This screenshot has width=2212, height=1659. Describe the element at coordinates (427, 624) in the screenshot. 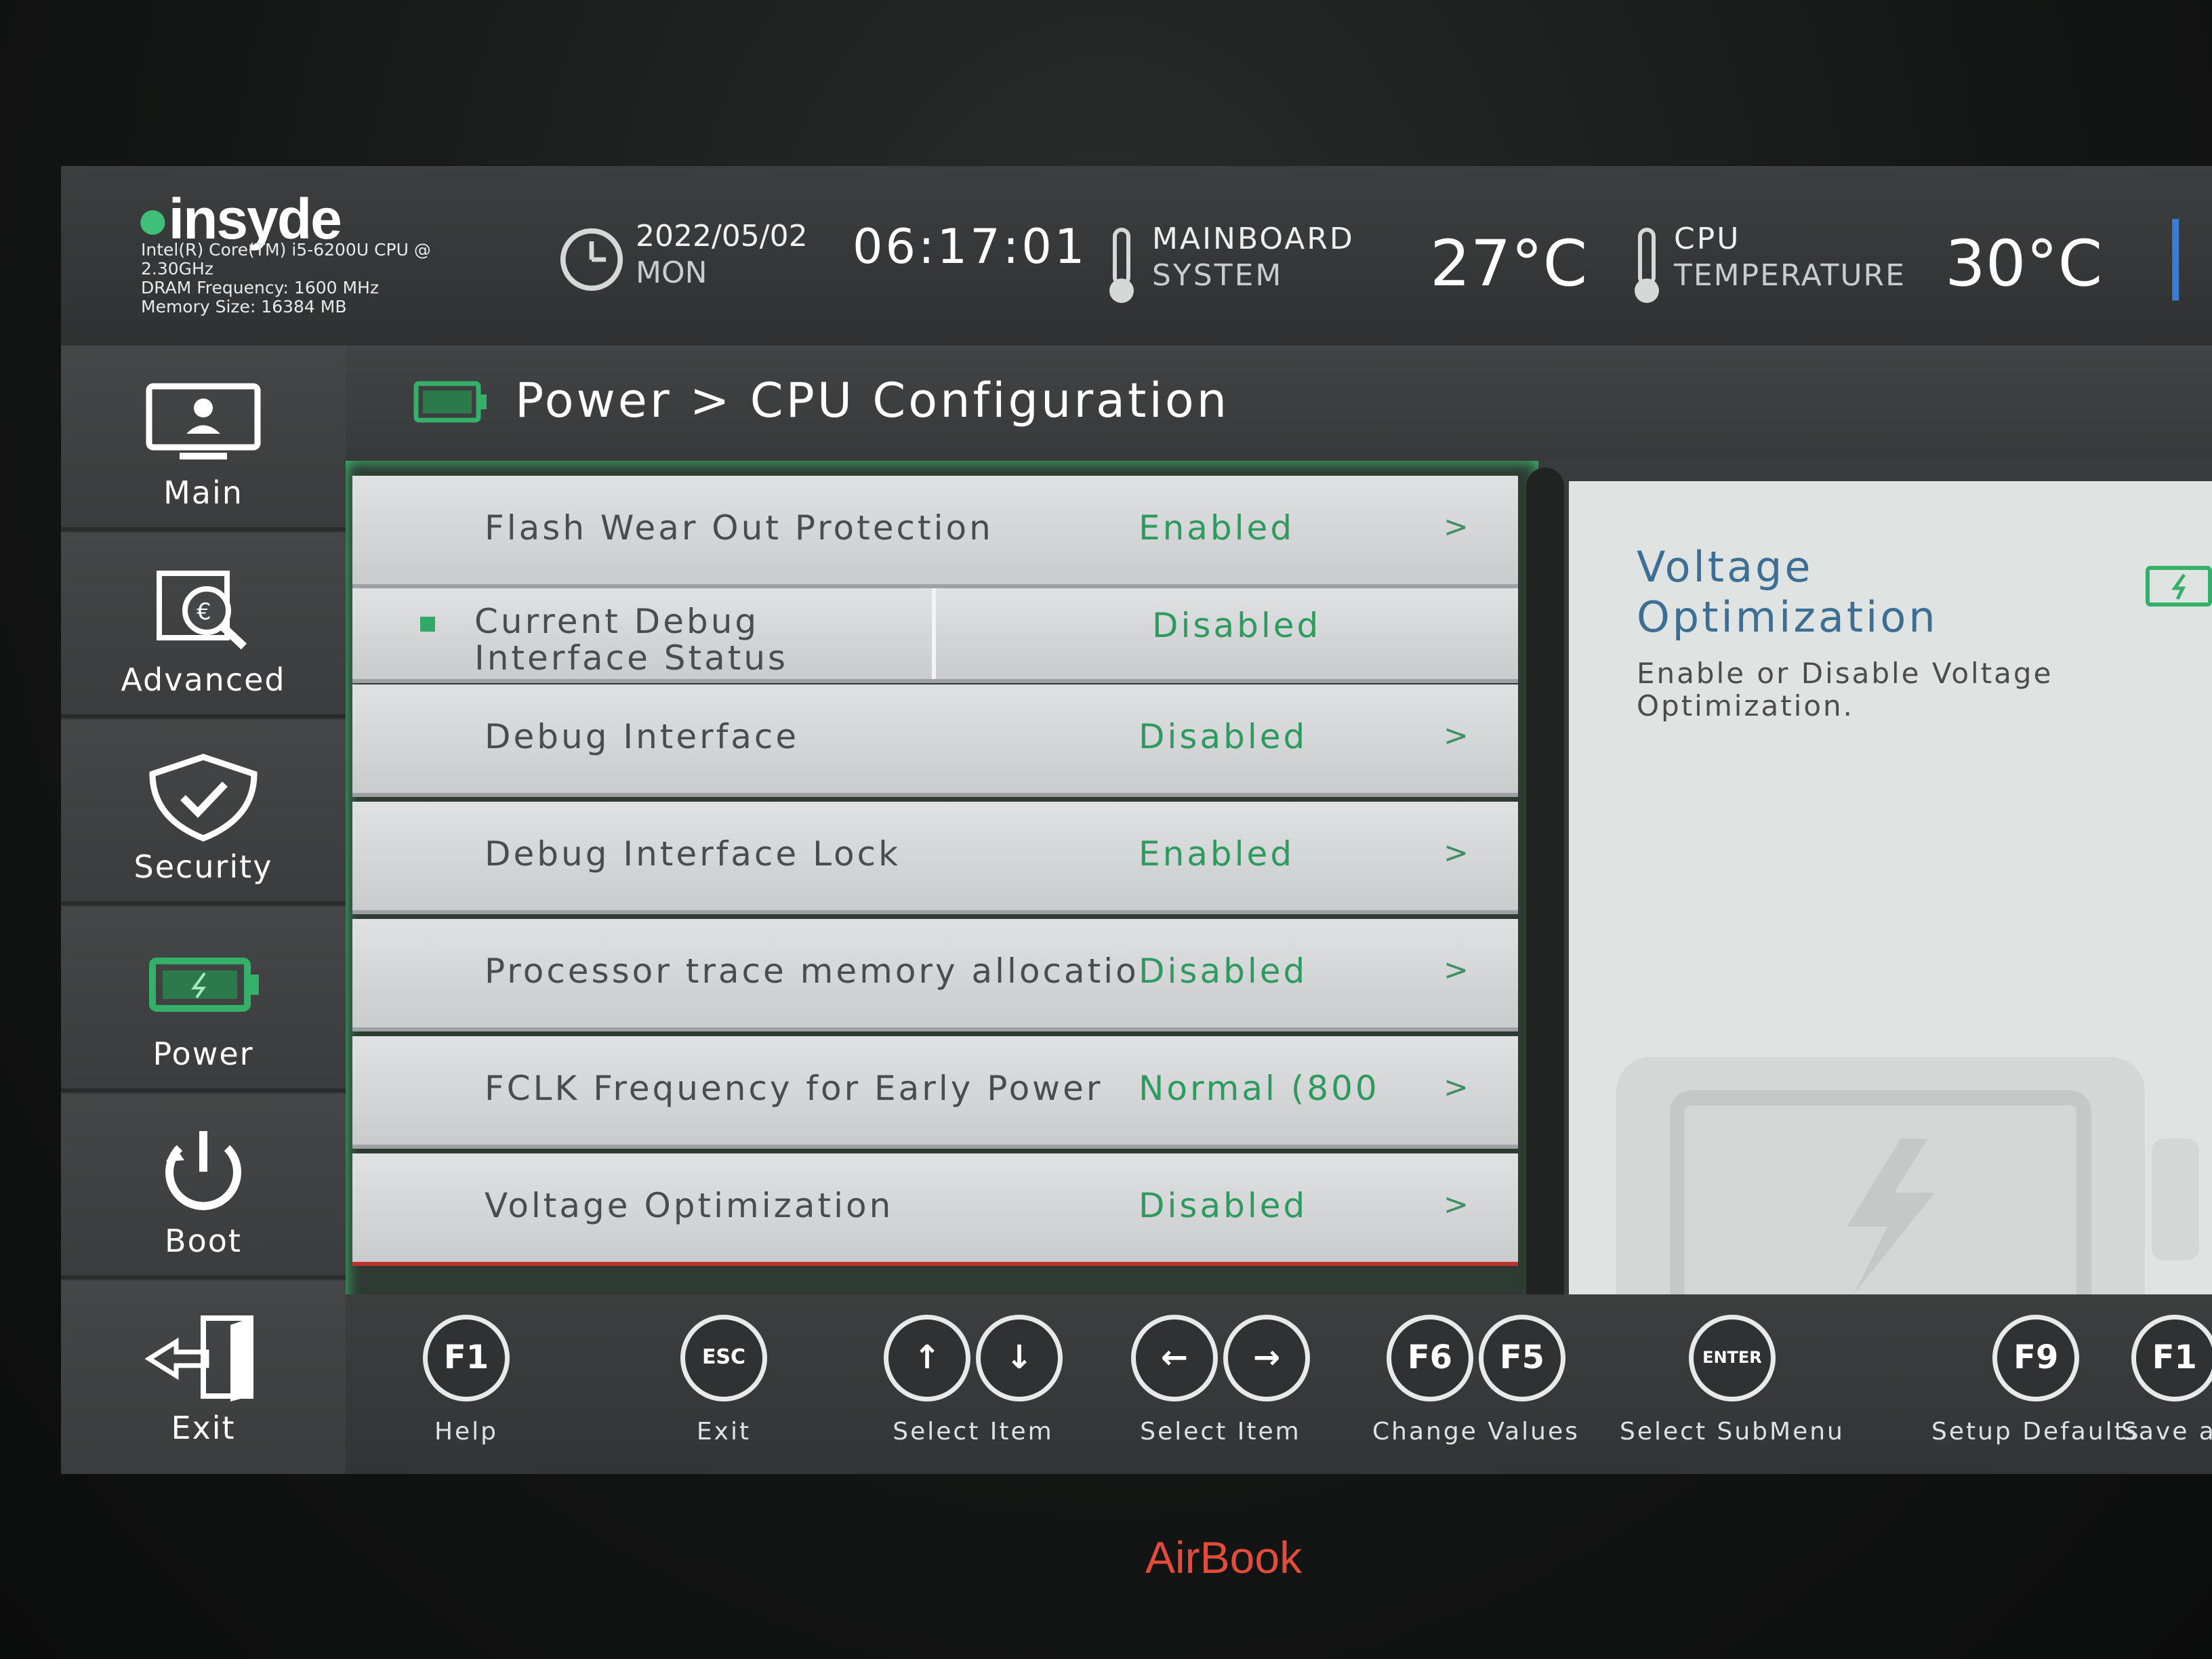

I see `info-marker-icon` at that location.